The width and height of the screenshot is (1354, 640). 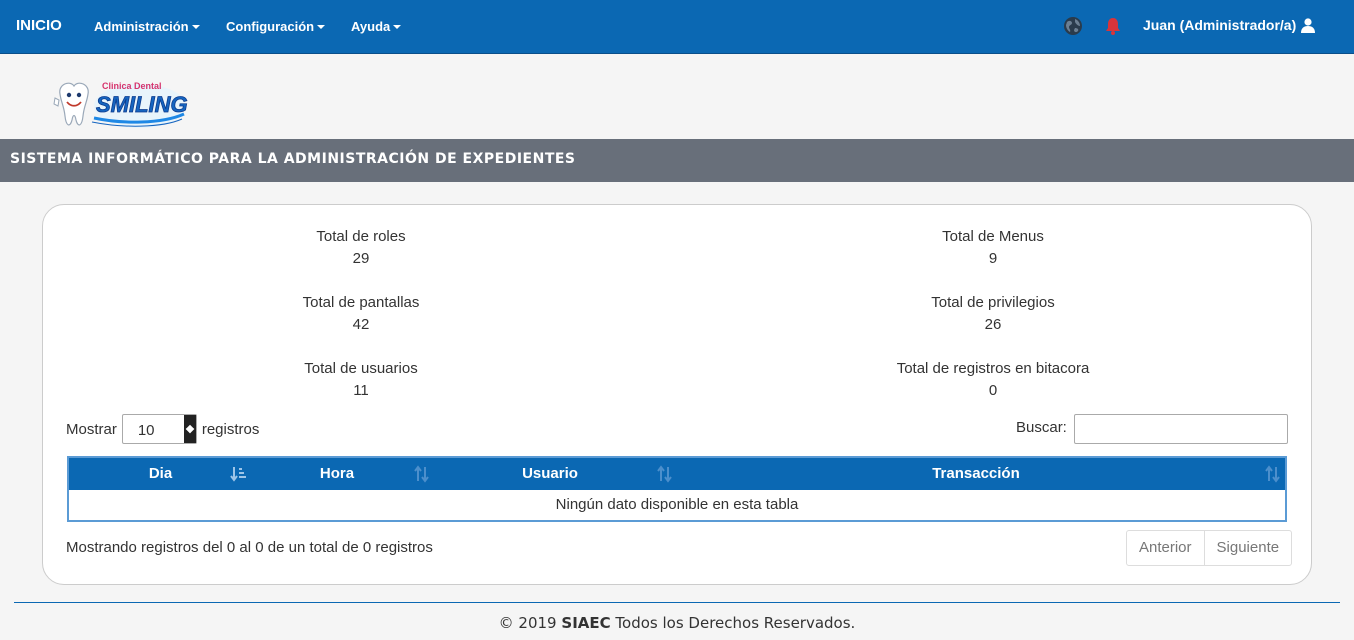 I want to click on column-header-hora: Hora, so click(x=337, y=474).